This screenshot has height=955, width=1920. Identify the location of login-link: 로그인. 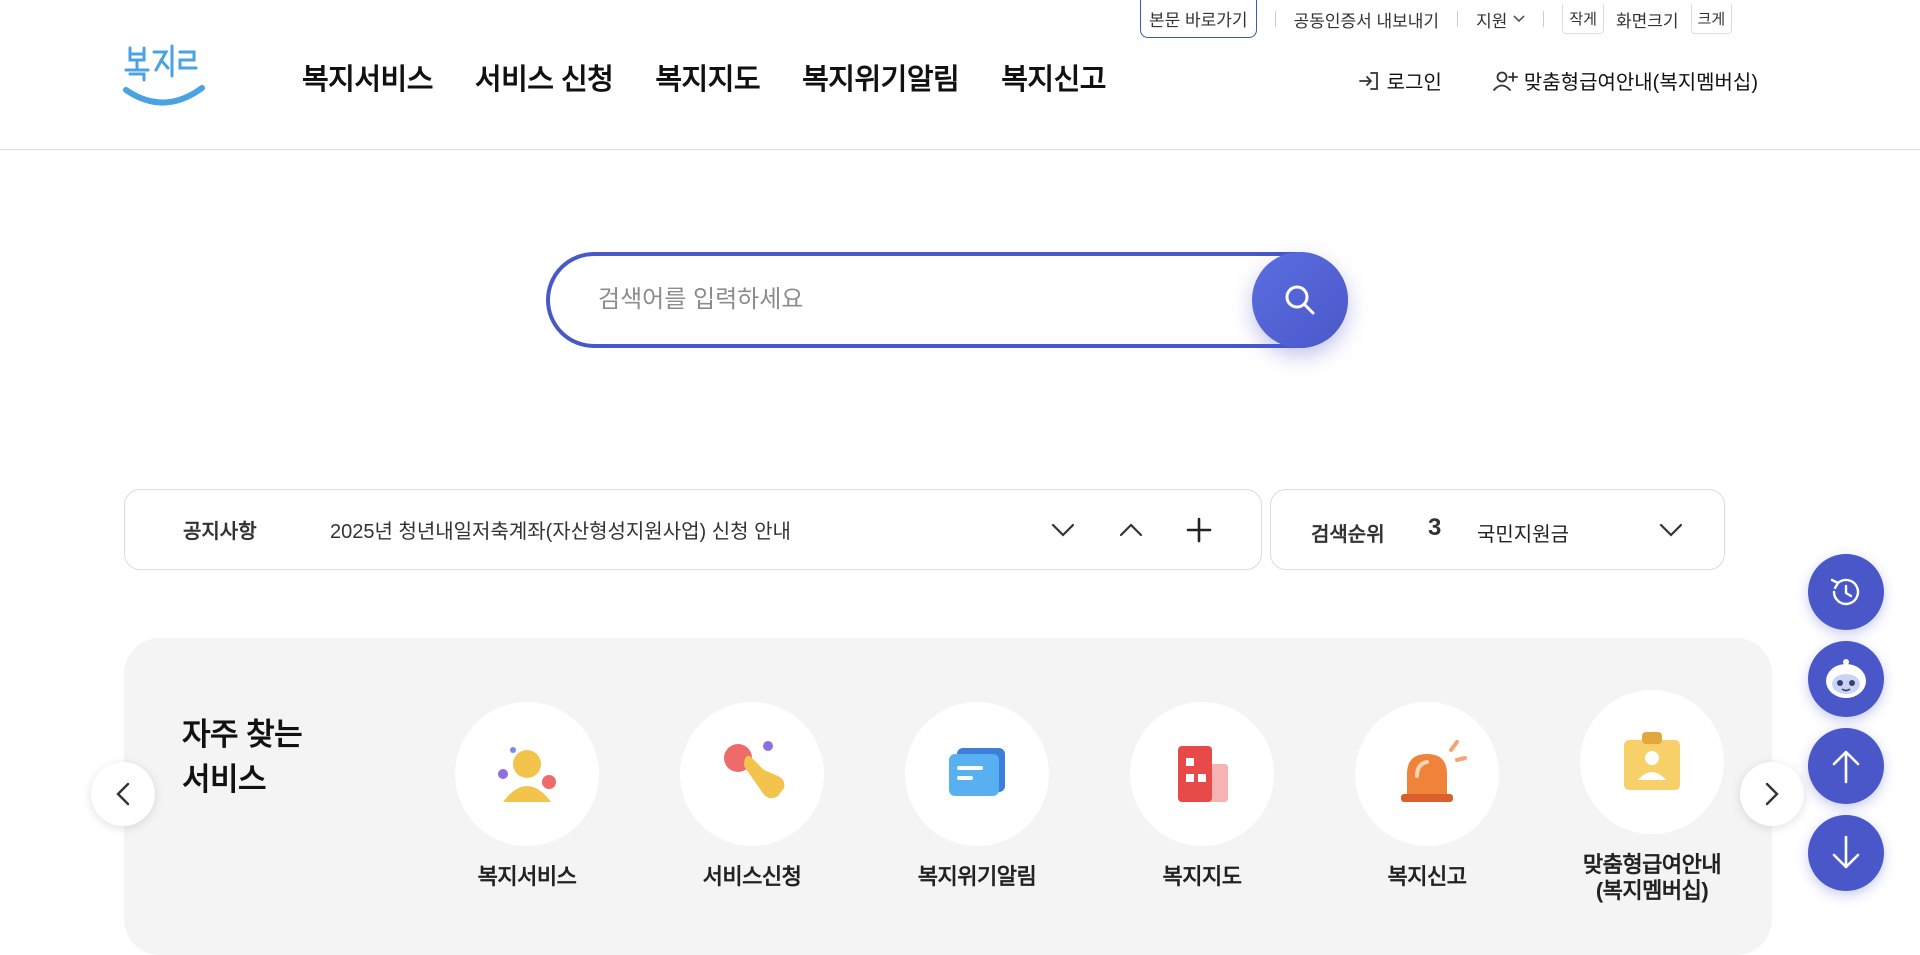
(1399, 80).